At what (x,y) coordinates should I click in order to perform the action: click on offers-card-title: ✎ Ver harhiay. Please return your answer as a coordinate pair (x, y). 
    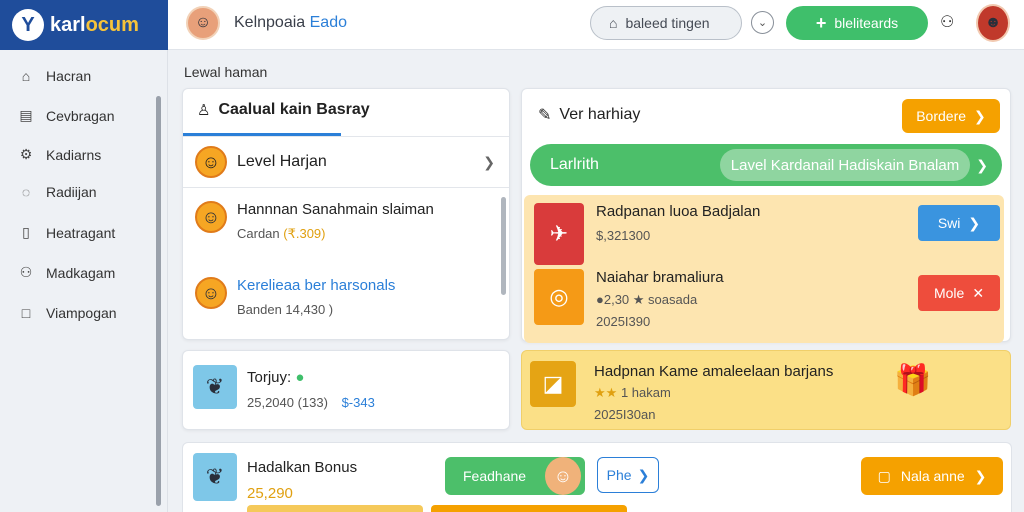
    Looking at the image, I should click on (589, 115).